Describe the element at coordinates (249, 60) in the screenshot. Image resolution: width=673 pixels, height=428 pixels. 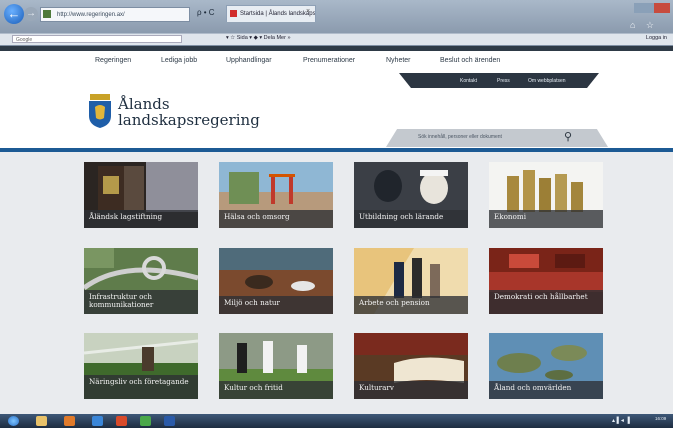
I see `nav-item-upphandlingar: Upphandlingar` at that location.